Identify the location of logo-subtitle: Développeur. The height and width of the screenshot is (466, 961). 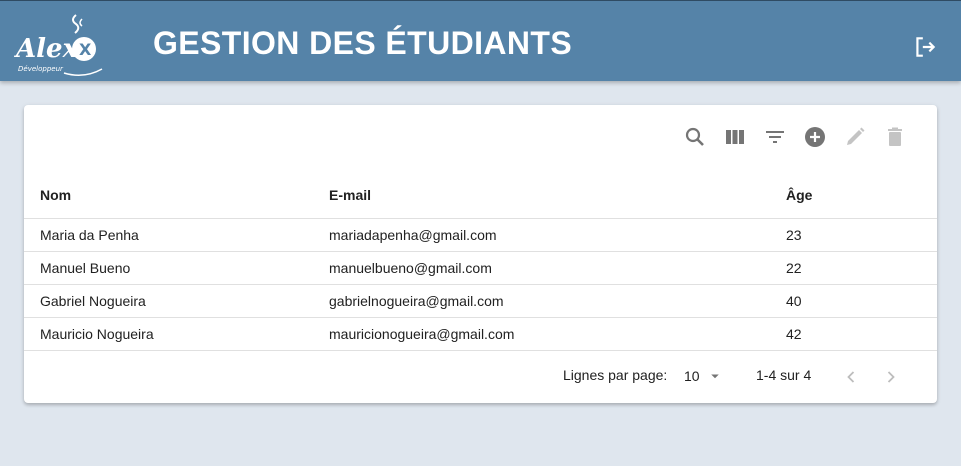
(41, 69).